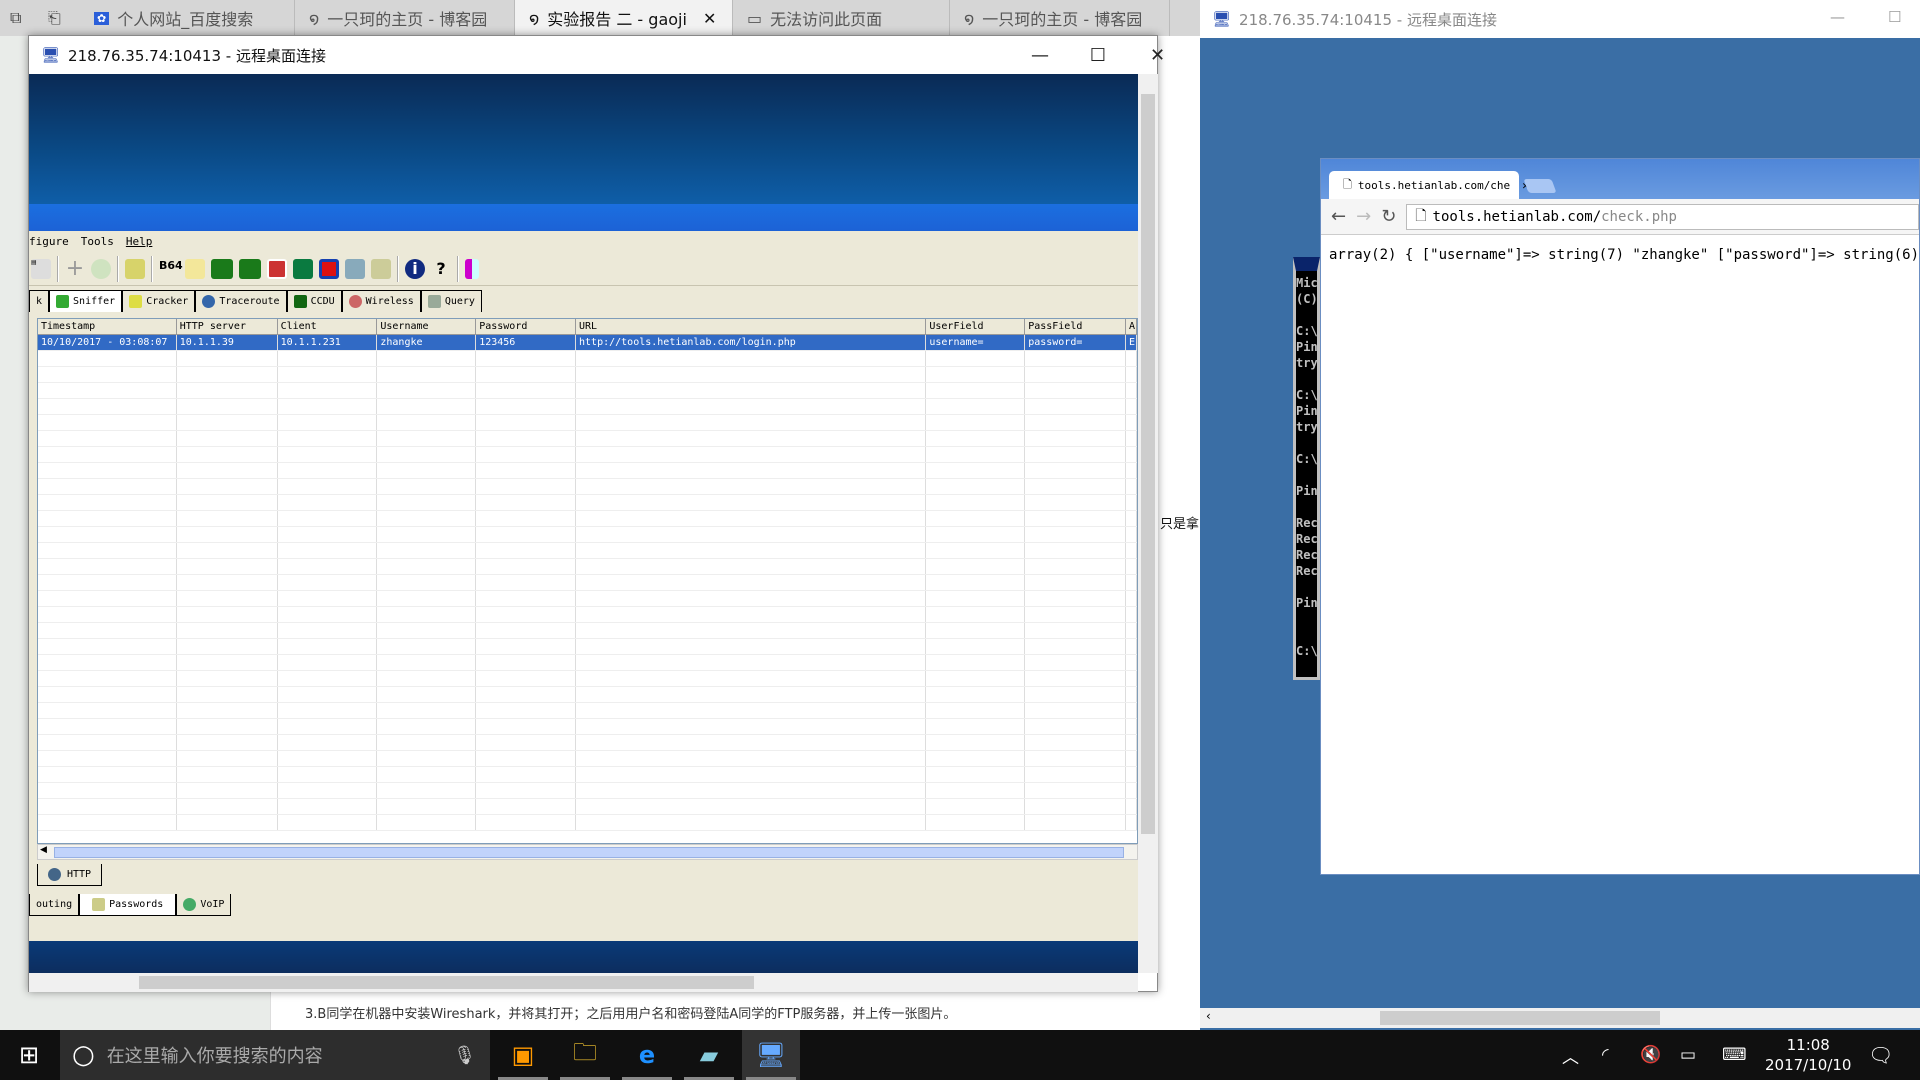 The height and width of the screenshot is (1080, 1920). What do you see at coordinates (1560, 1018) in the screenshot?
I see `horizontal-scrollbar-right: ‹` at bounding box center [1560, 1018].